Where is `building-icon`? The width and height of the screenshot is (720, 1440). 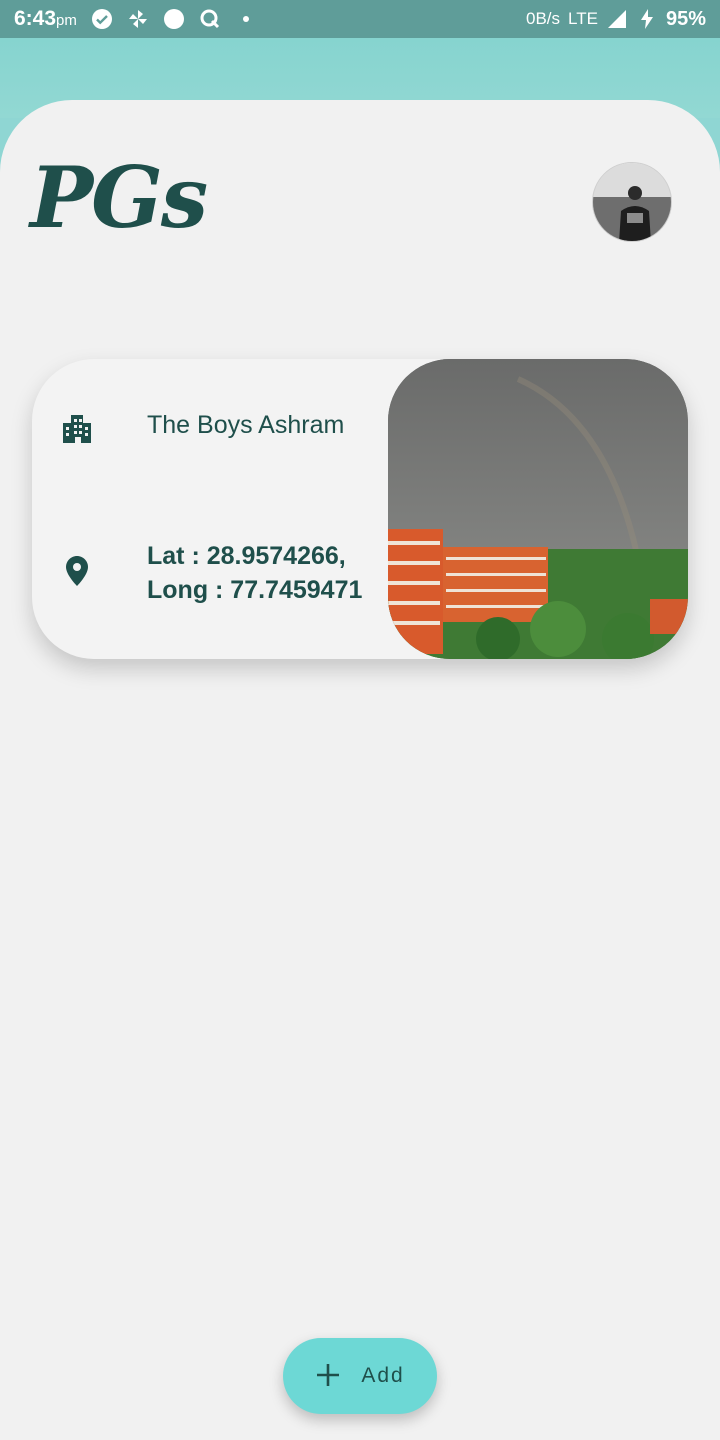
building-icon is located at coordinates (77, 428).